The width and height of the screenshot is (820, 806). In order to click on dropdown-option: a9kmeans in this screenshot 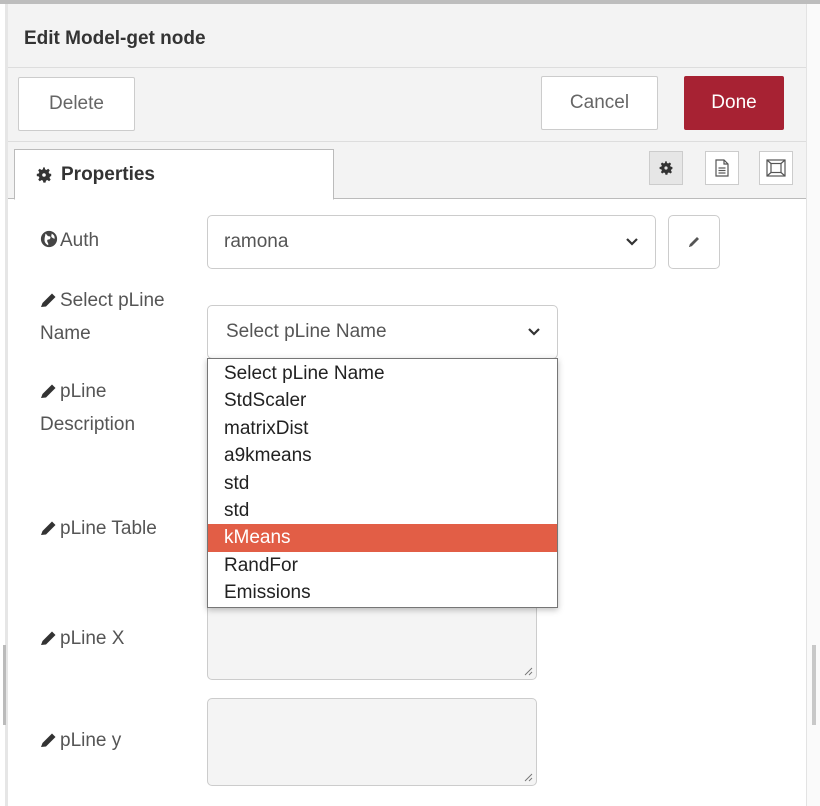, I will do `click(382, 455)`.